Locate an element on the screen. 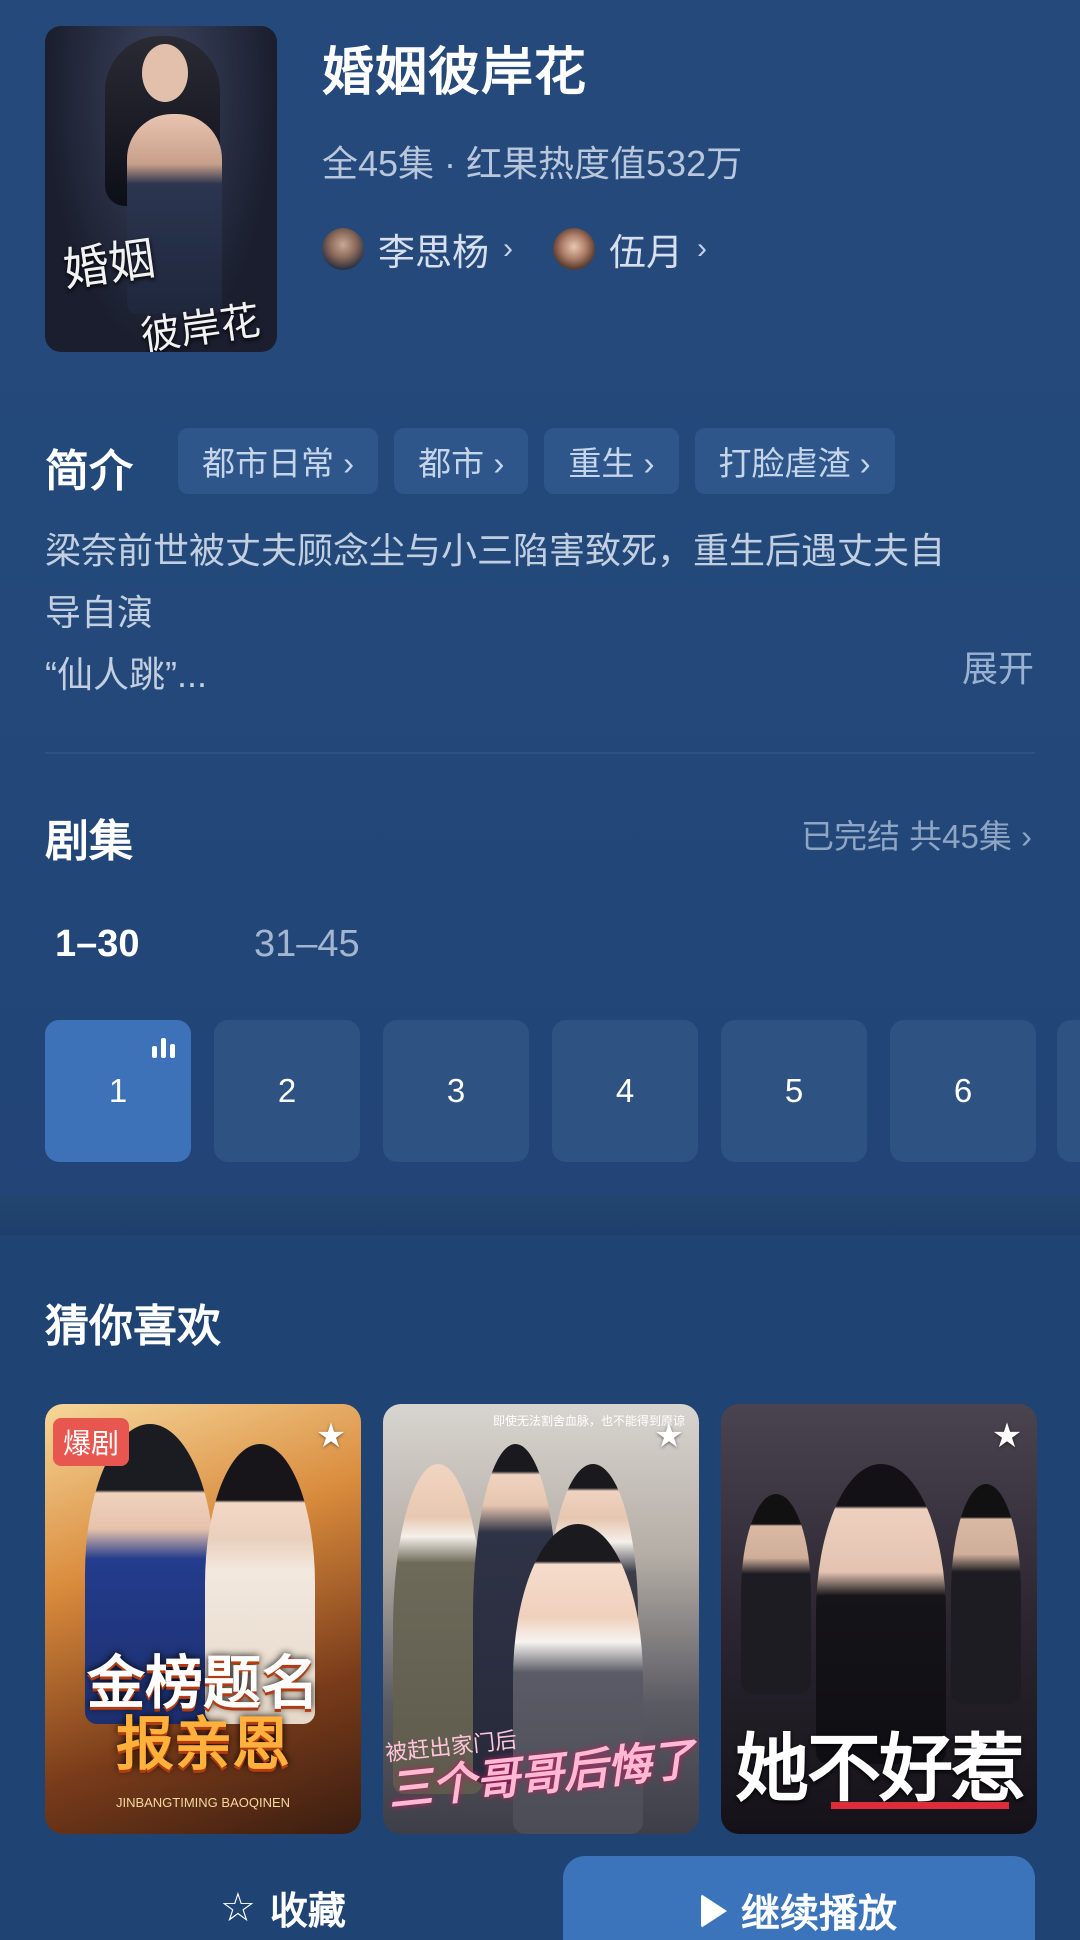 The height and width of the screenshot is (1940, 1080). tag-chip: 打脸虐渣 › is located at coordinates (794, 461).